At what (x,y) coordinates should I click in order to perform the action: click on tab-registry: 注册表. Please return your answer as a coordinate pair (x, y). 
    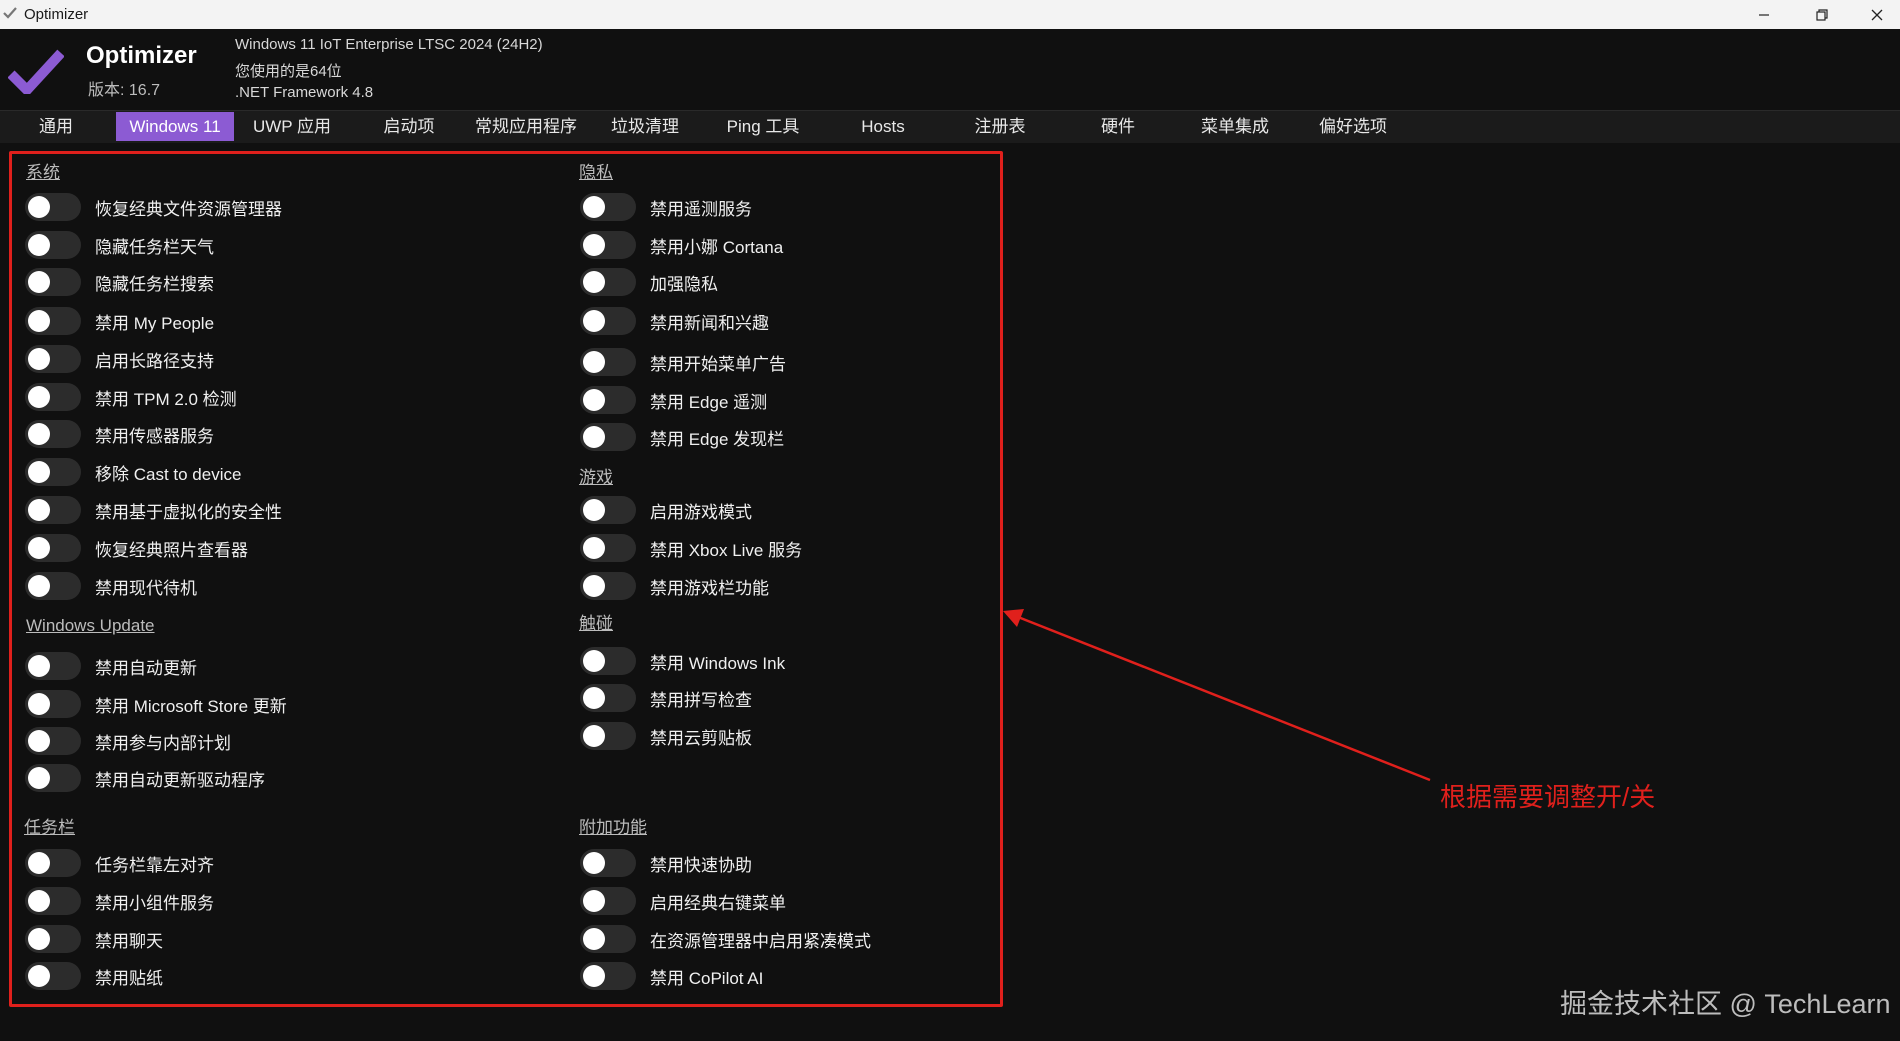
    Looking at the image, I should click on (1000, 126).